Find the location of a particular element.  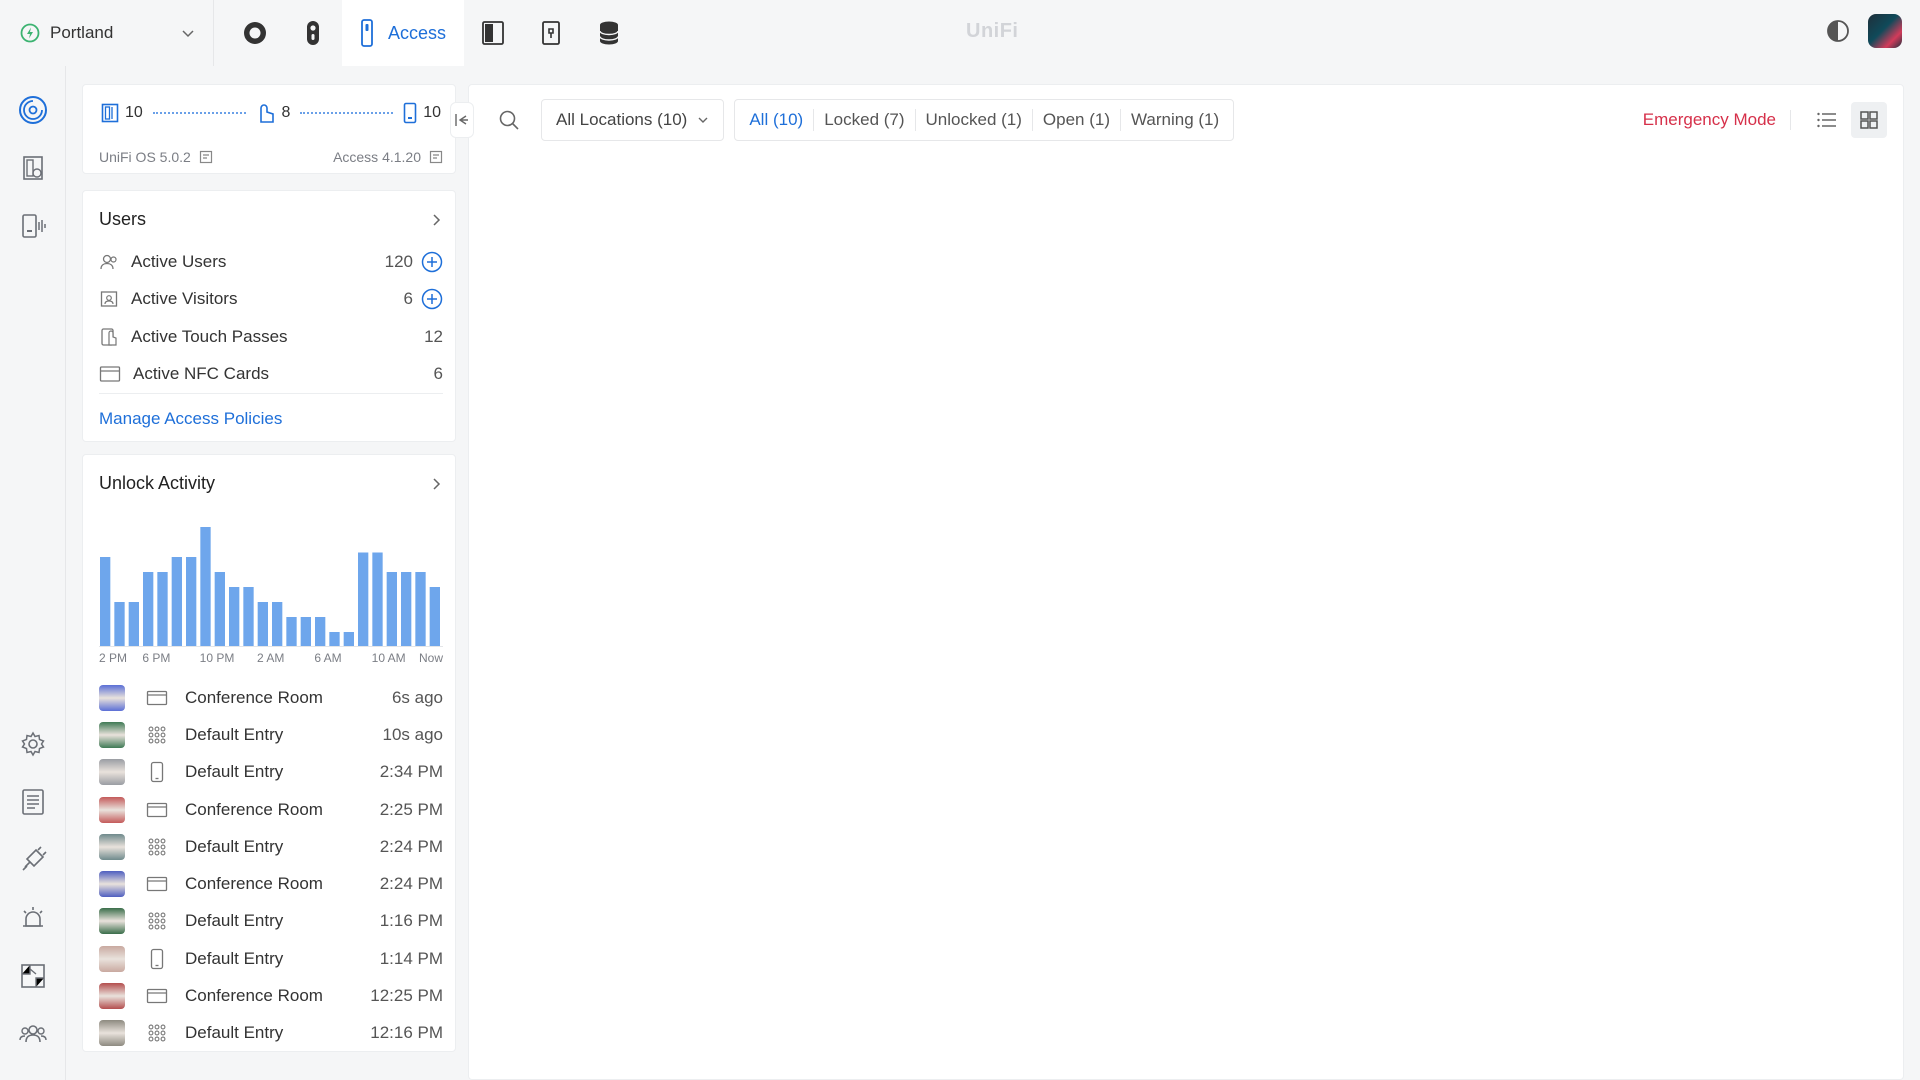

activity-item: Default Entry 1:16 PM is located at coordinates (271, 921).